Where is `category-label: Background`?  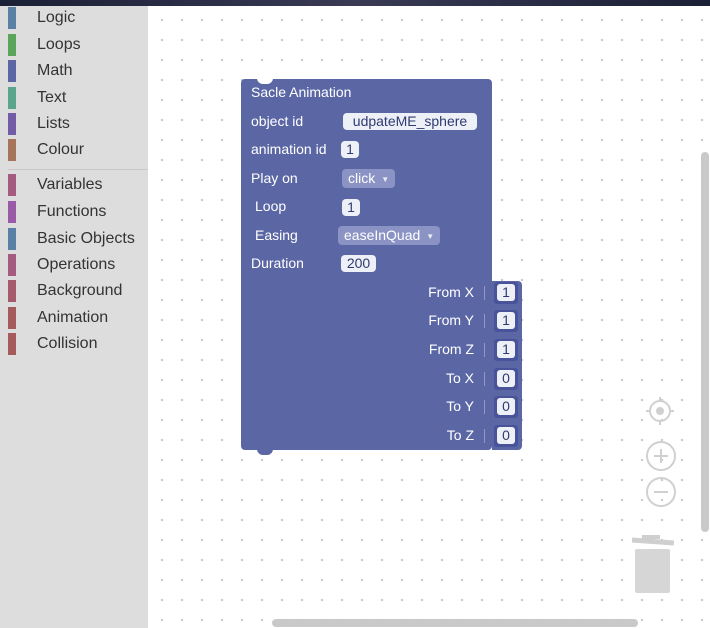 category-label: Background is located at coordinates (80, 290).